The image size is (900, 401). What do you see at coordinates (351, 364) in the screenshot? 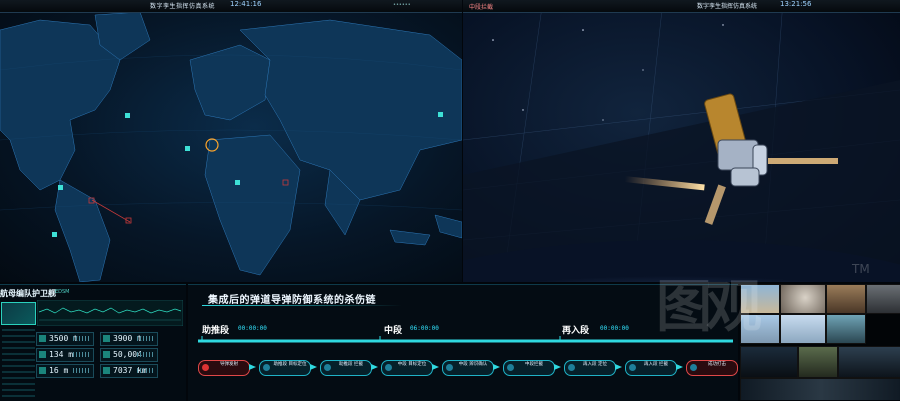
I see `node-label: 助推段 拦截` at bounding box center [351, 364].